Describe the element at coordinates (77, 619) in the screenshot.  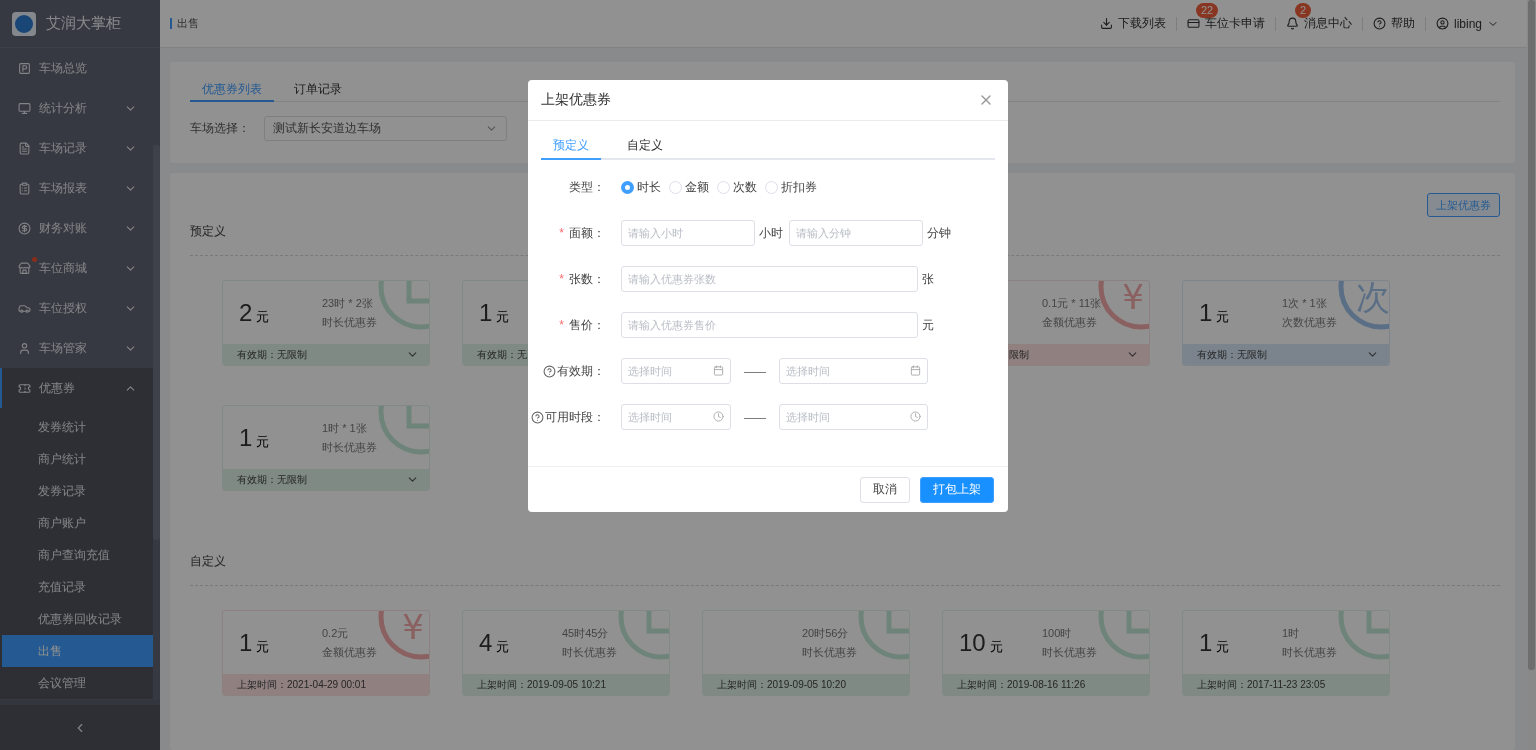
I see `submenu-item: 优惠券回收记录` at that location.